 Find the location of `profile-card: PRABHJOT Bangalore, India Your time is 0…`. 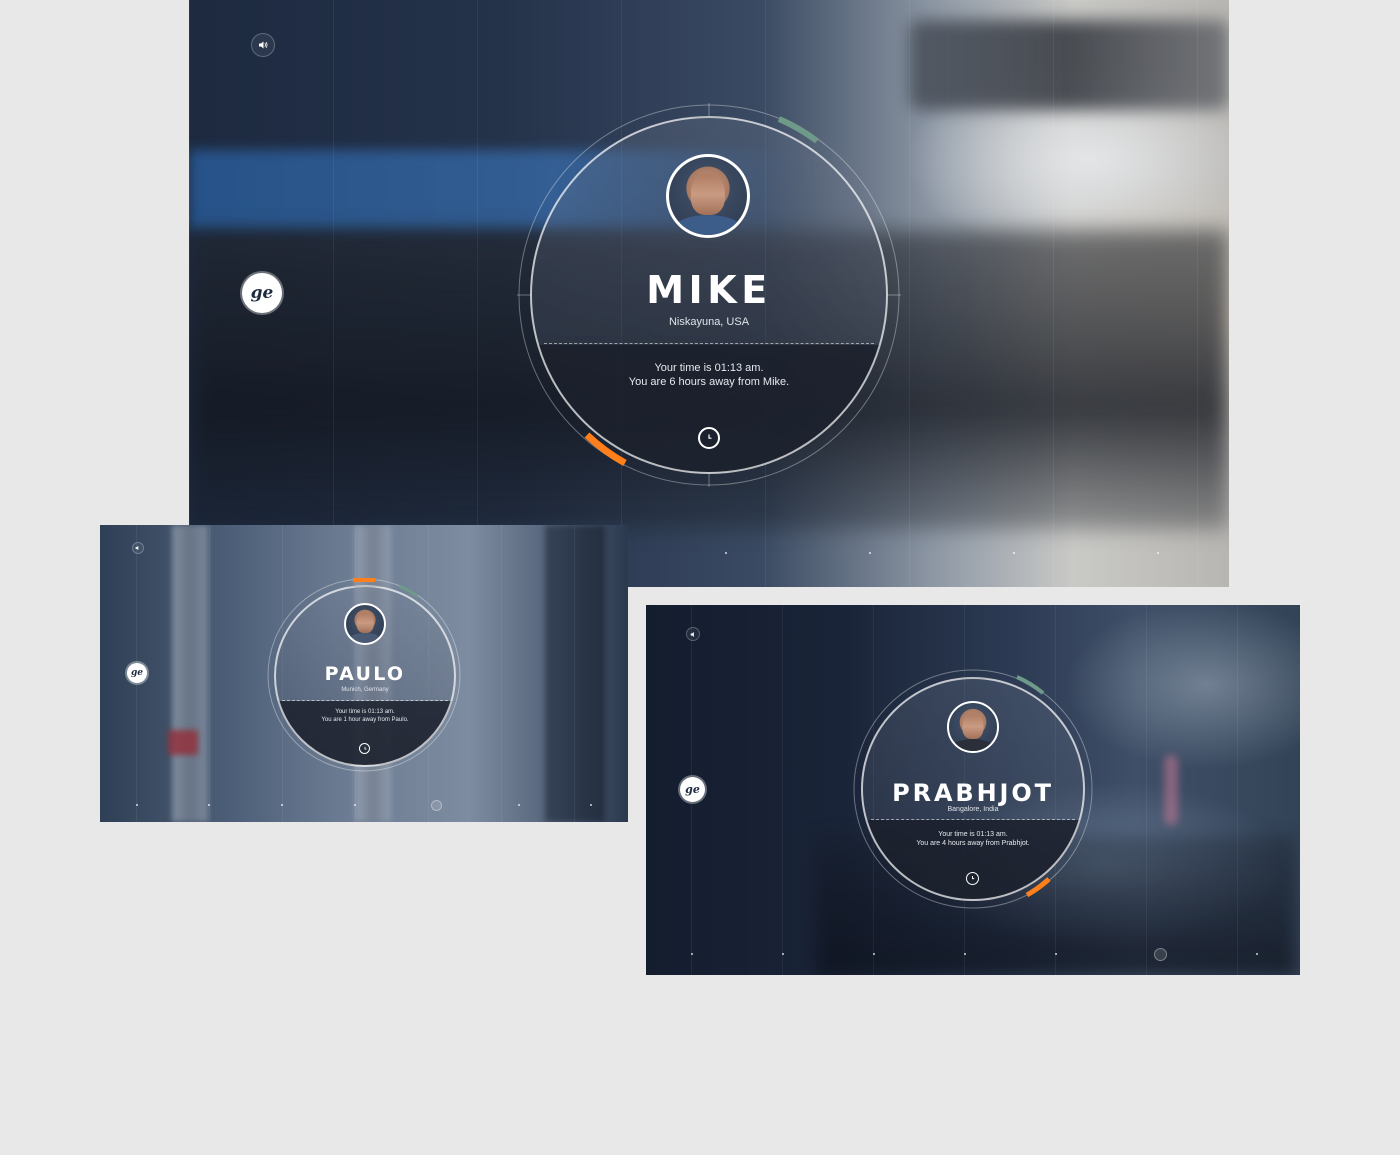

profile-card: PRABHJOT Bangalore, India Your time is 0… is located at coordinates (973, 789).